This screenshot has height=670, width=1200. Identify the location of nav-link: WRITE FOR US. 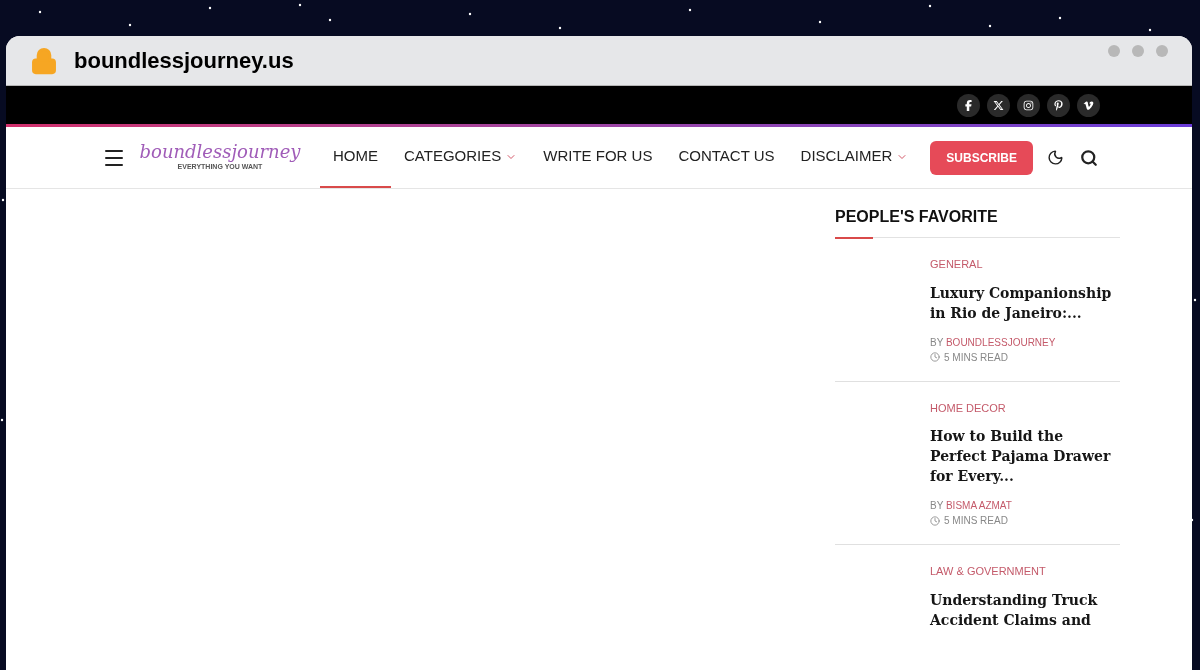
(598, 157).